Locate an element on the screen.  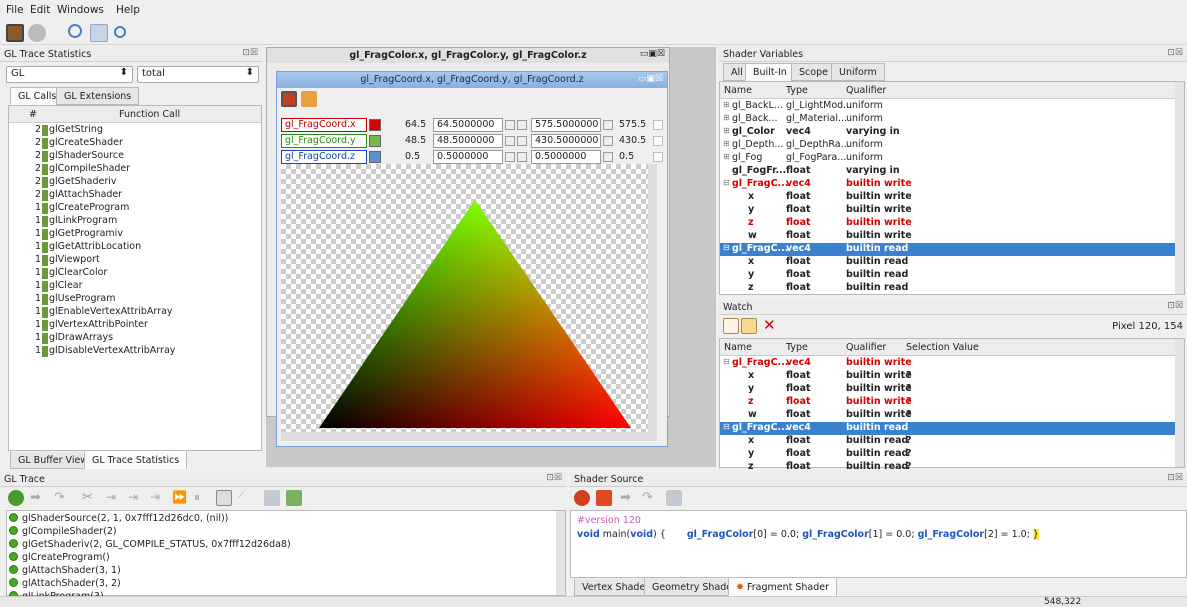
max-field: 430.5000000 is located at coordinates (566, 141).